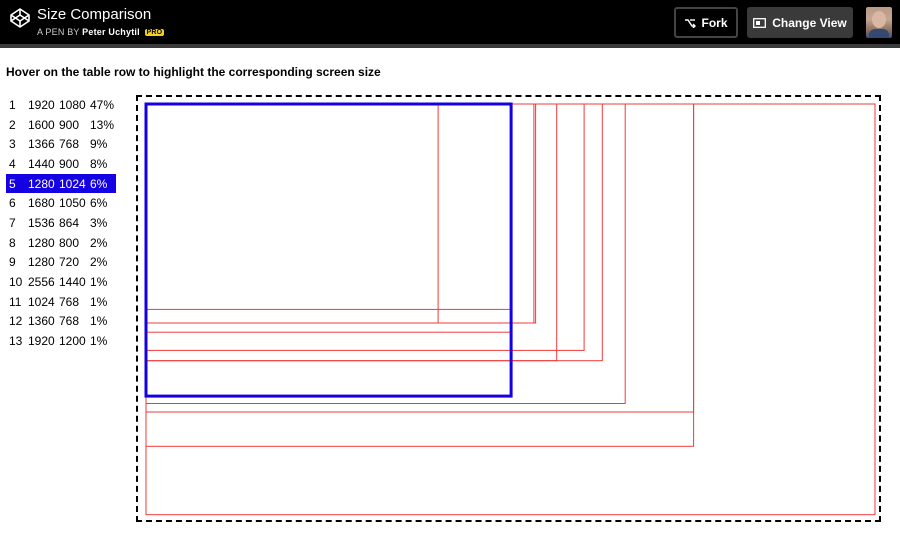 The width and height of the screenshot is (900, 539). Describe the element at coordinates (12, 203) in the screenshot. I see `rank-cell: 6` at that location.